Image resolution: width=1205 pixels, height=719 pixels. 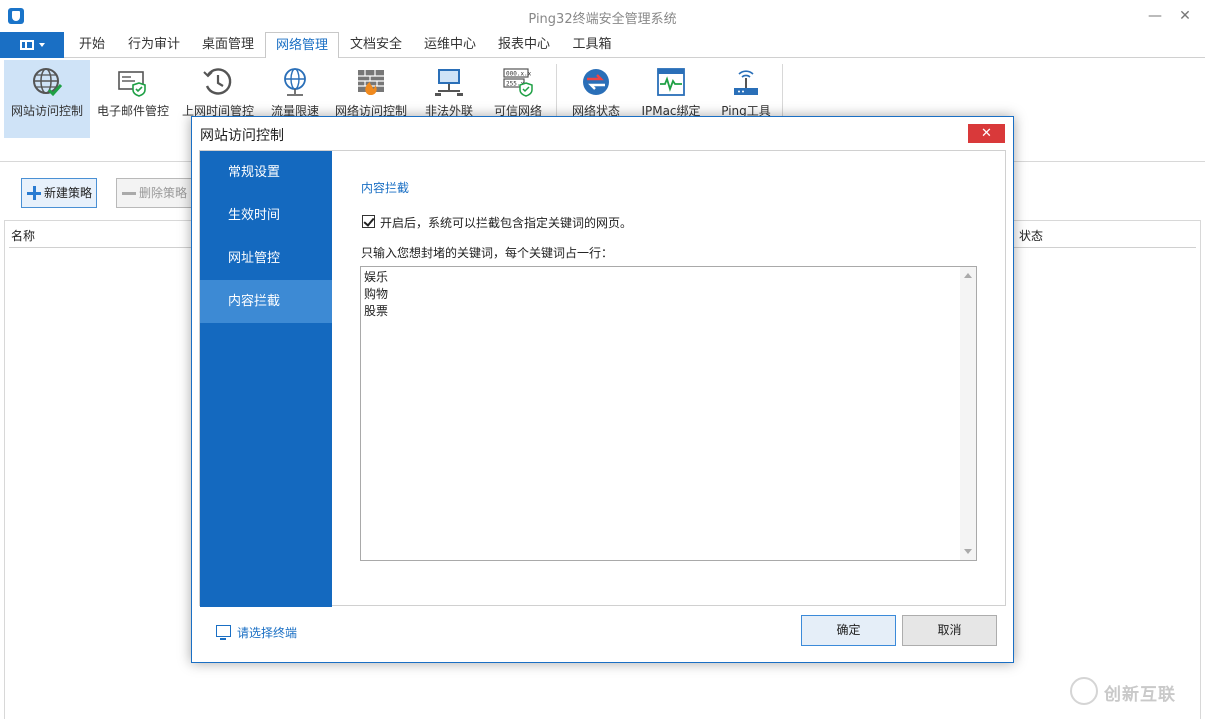 I want to click on menu-panel-icon, so click(x=27, y=45).